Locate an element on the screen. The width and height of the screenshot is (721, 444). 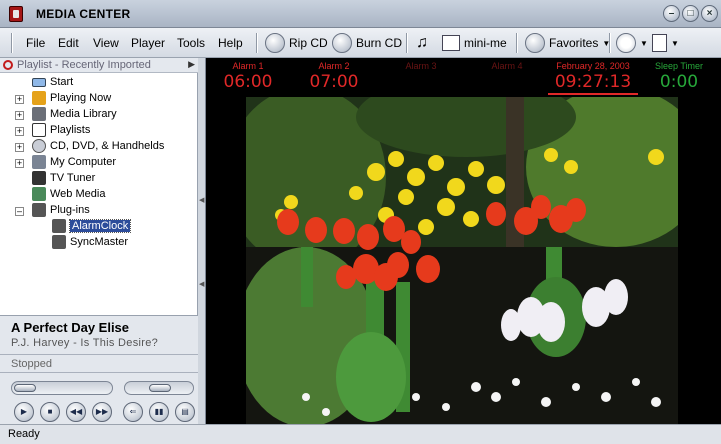
menu-help: Help is located at coordinates (230, 43).